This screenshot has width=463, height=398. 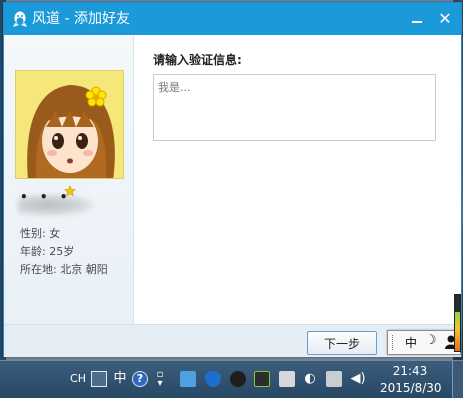 I want to click on options-icon: ▫ ▾, so click(x=160, y=379).